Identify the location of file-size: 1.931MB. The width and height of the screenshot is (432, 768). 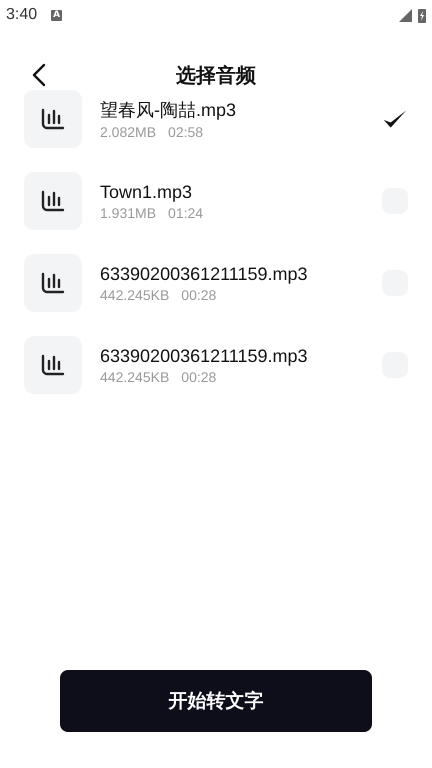
(128, 212).